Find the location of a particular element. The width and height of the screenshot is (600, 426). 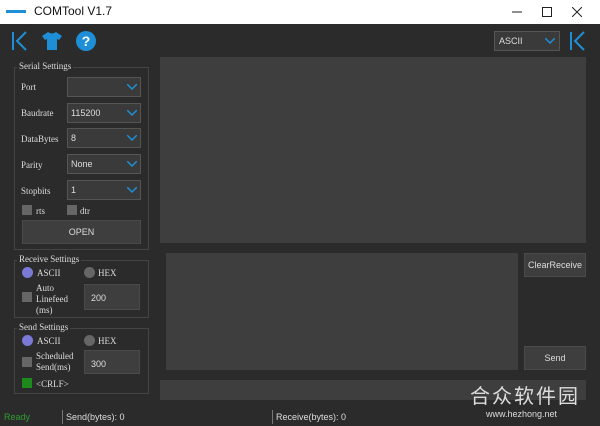

serial-settings-title: Serial Settings is located at coordinates (45, 66).